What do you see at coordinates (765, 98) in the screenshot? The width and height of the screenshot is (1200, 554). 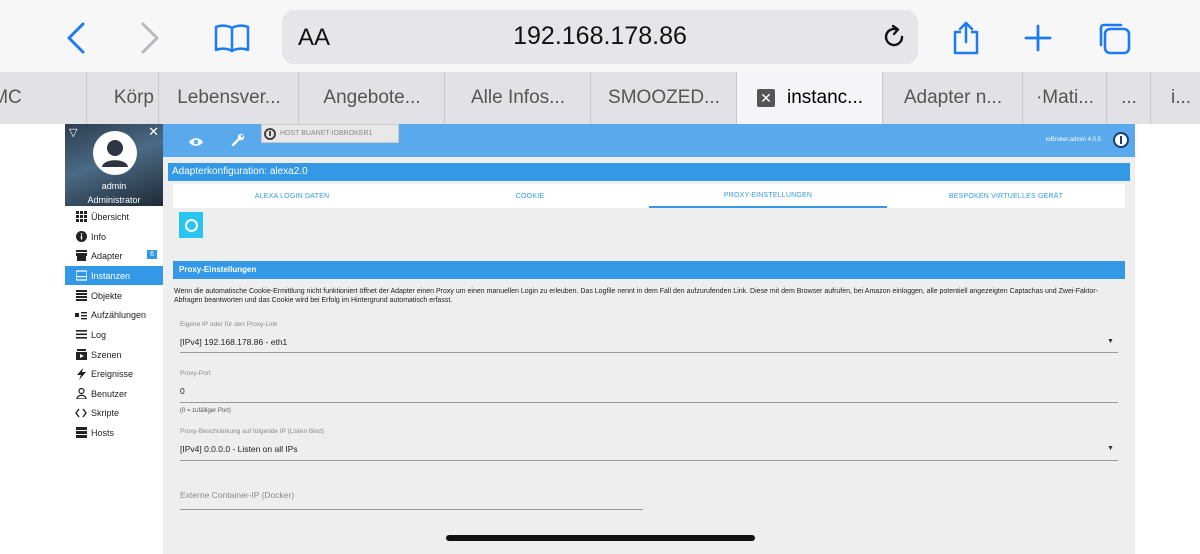 I see `close-tab-icon: ✕` at bounding box center [765, 98].